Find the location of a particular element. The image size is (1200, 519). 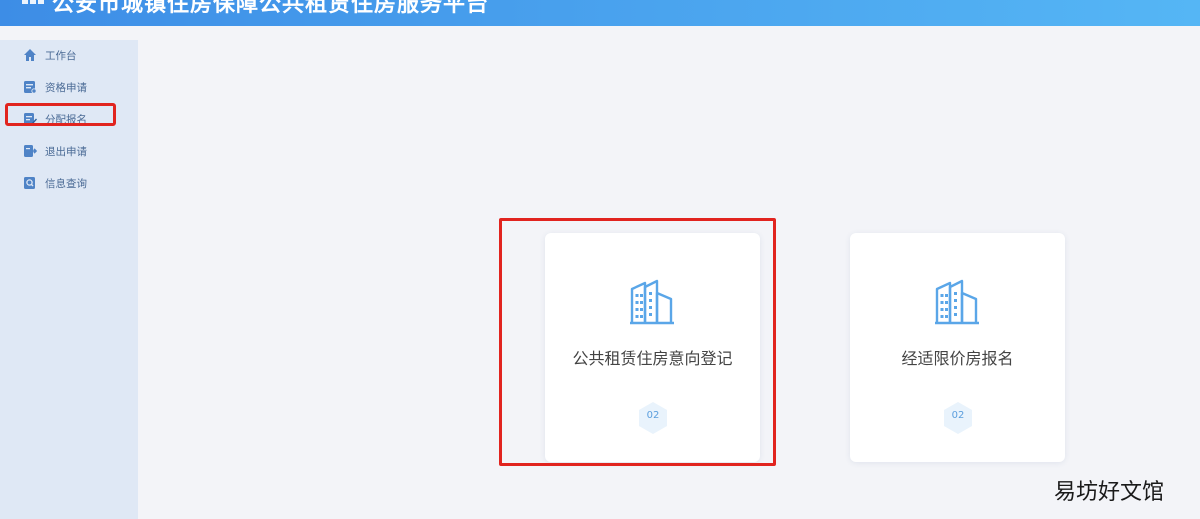

card-highlight-box is located at coordinates (637, 342).